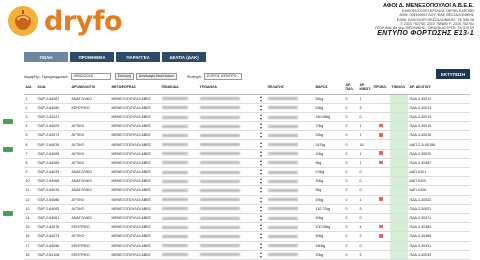 The width and height of the screenshot is (480, 260). I want to click on row-number: 12, so click(30, 200).